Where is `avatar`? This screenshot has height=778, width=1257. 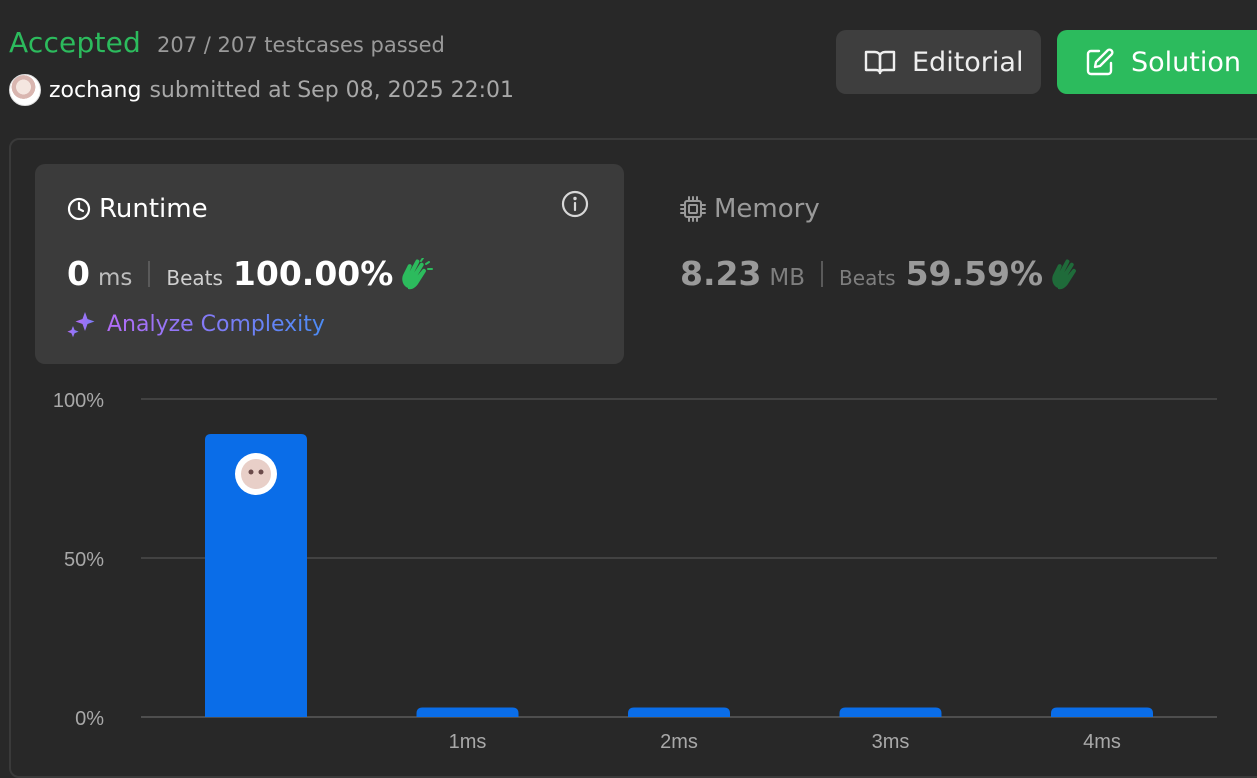 avatar is located at coordinates (25, 90).